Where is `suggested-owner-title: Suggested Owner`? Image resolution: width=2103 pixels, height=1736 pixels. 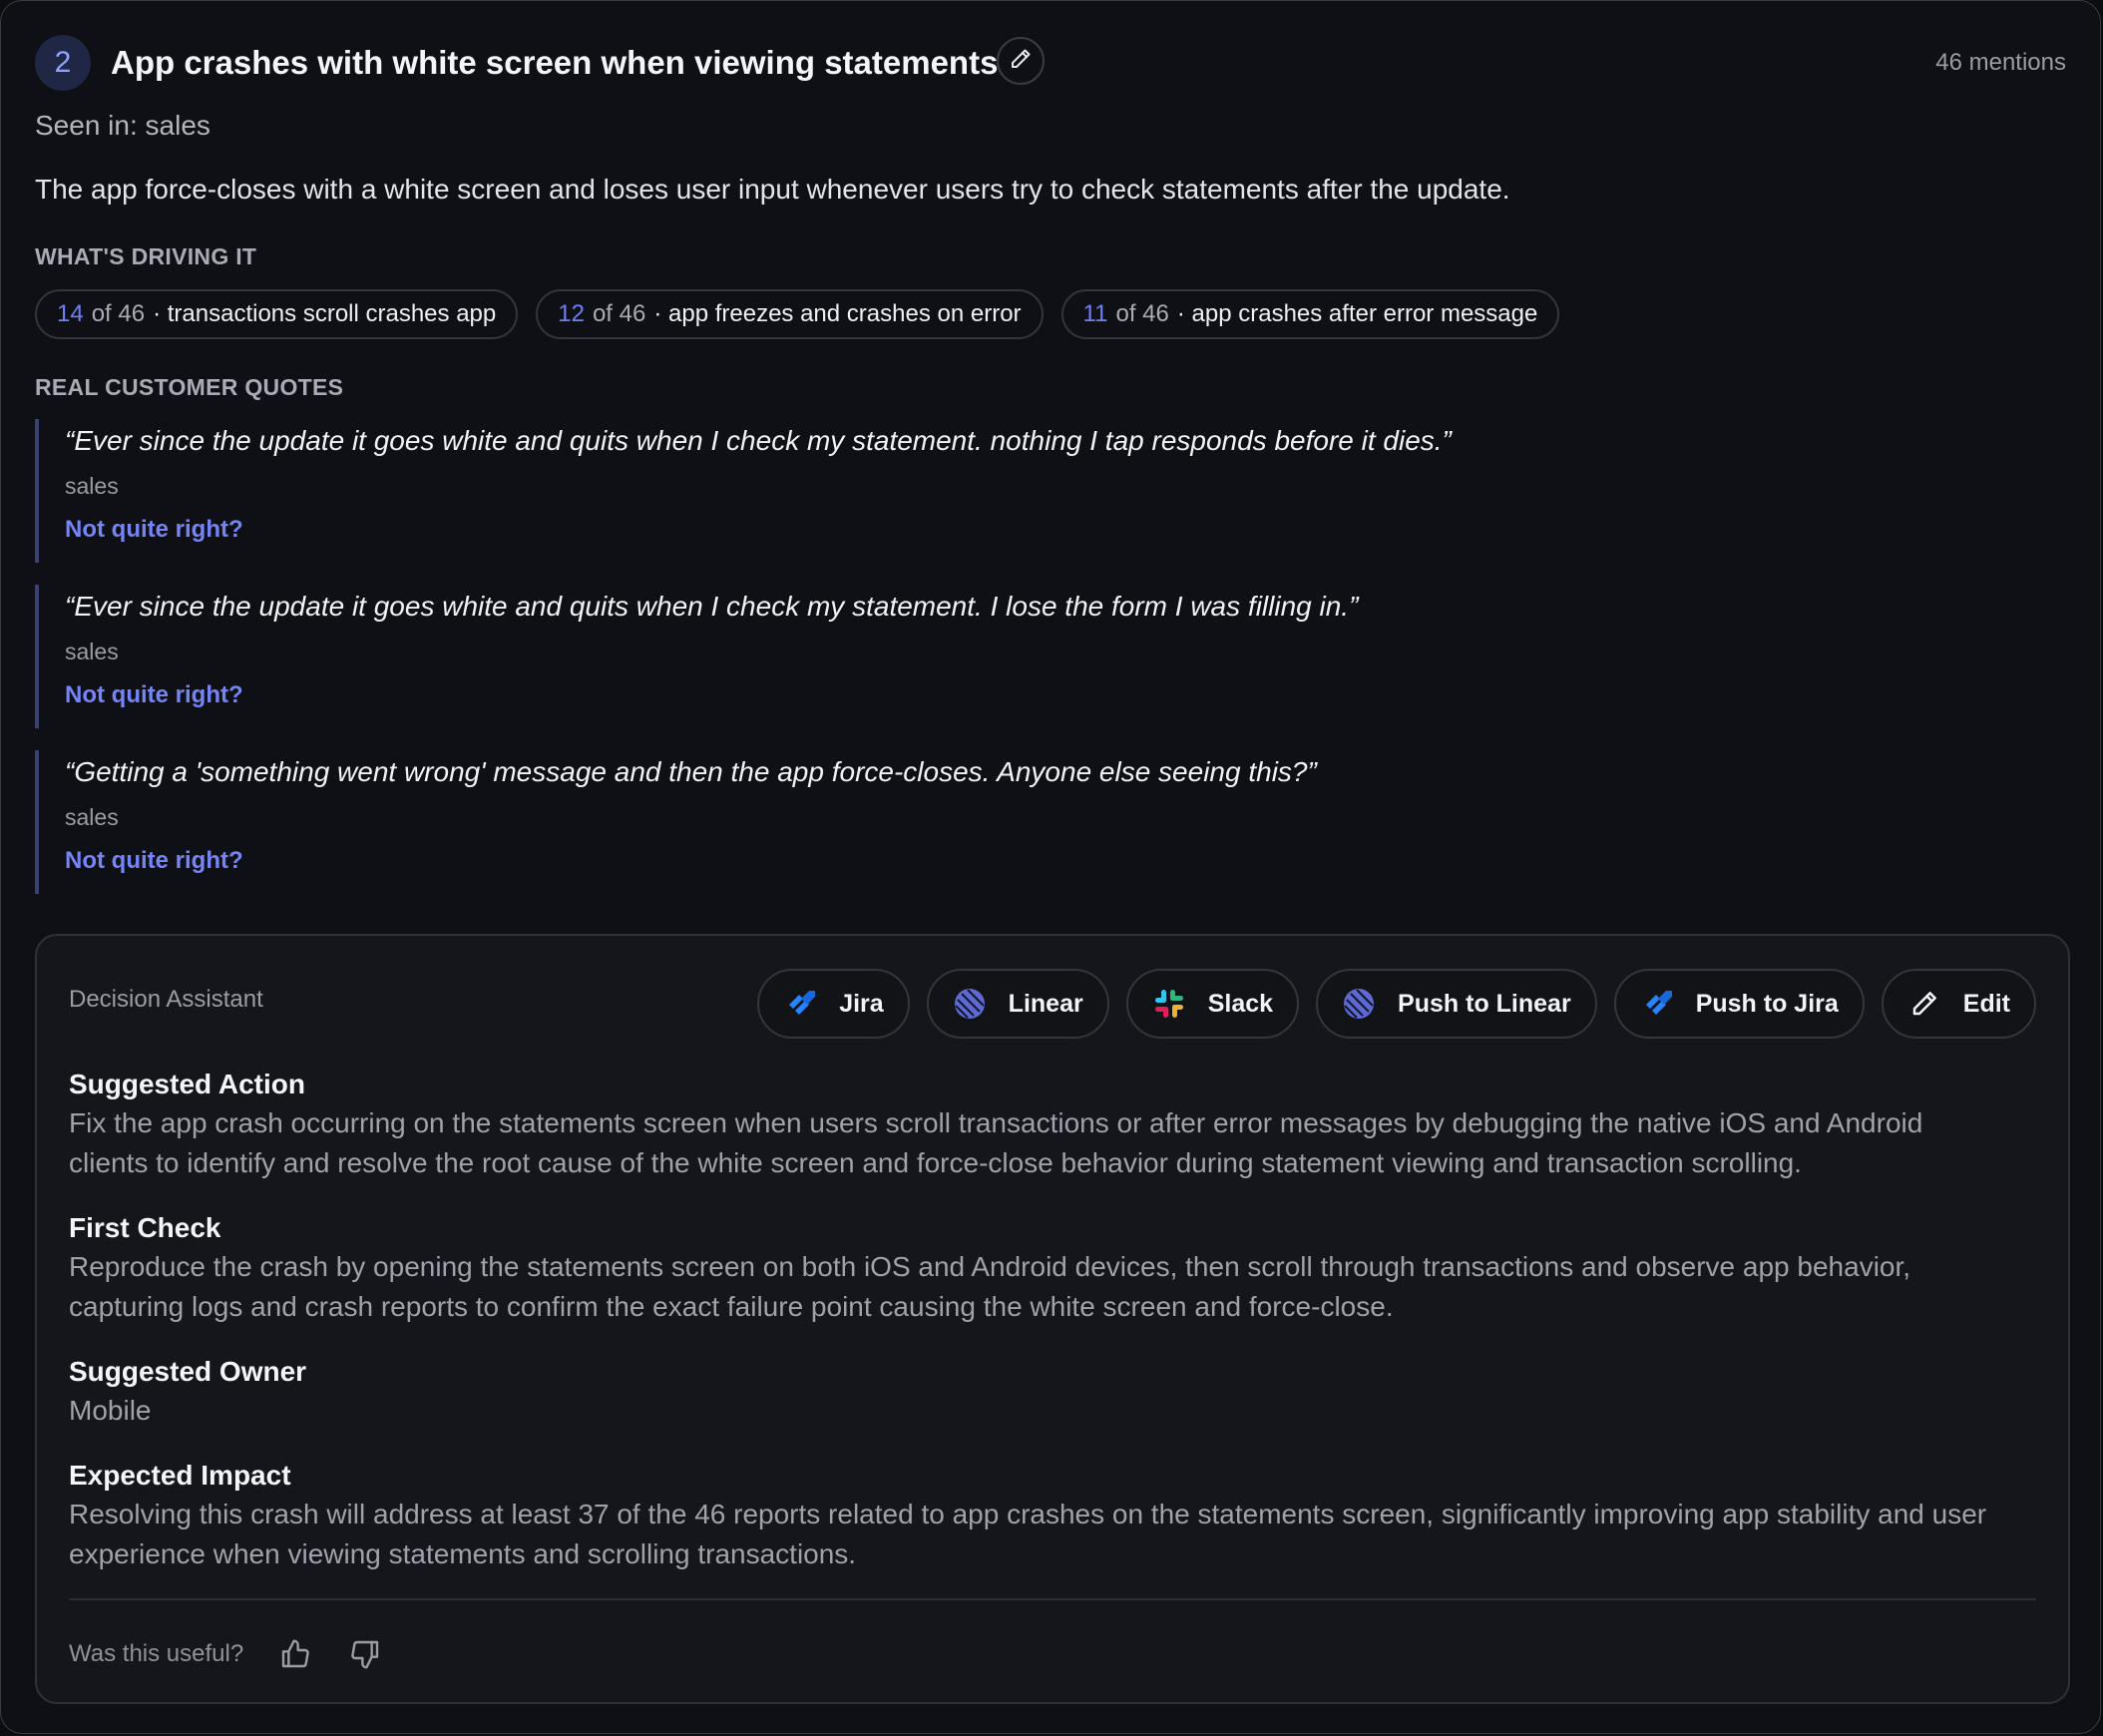 suggested-owner-title: Suggested Owner is located at coordinates (188, 1371).